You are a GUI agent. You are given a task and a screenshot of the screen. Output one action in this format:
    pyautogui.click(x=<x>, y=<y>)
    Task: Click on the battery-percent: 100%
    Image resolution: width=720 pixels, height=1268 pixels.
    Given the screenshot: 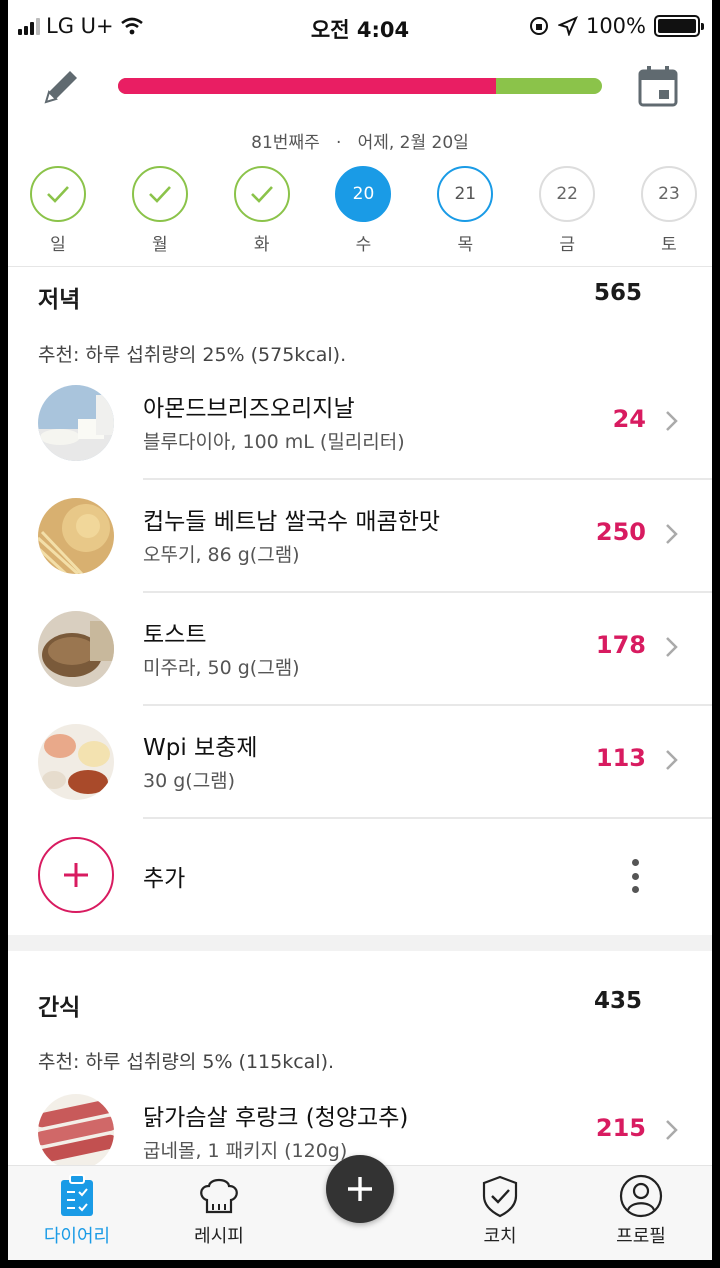 What is the action you would take?
    pyautogui.click(x=615, y=26)
    